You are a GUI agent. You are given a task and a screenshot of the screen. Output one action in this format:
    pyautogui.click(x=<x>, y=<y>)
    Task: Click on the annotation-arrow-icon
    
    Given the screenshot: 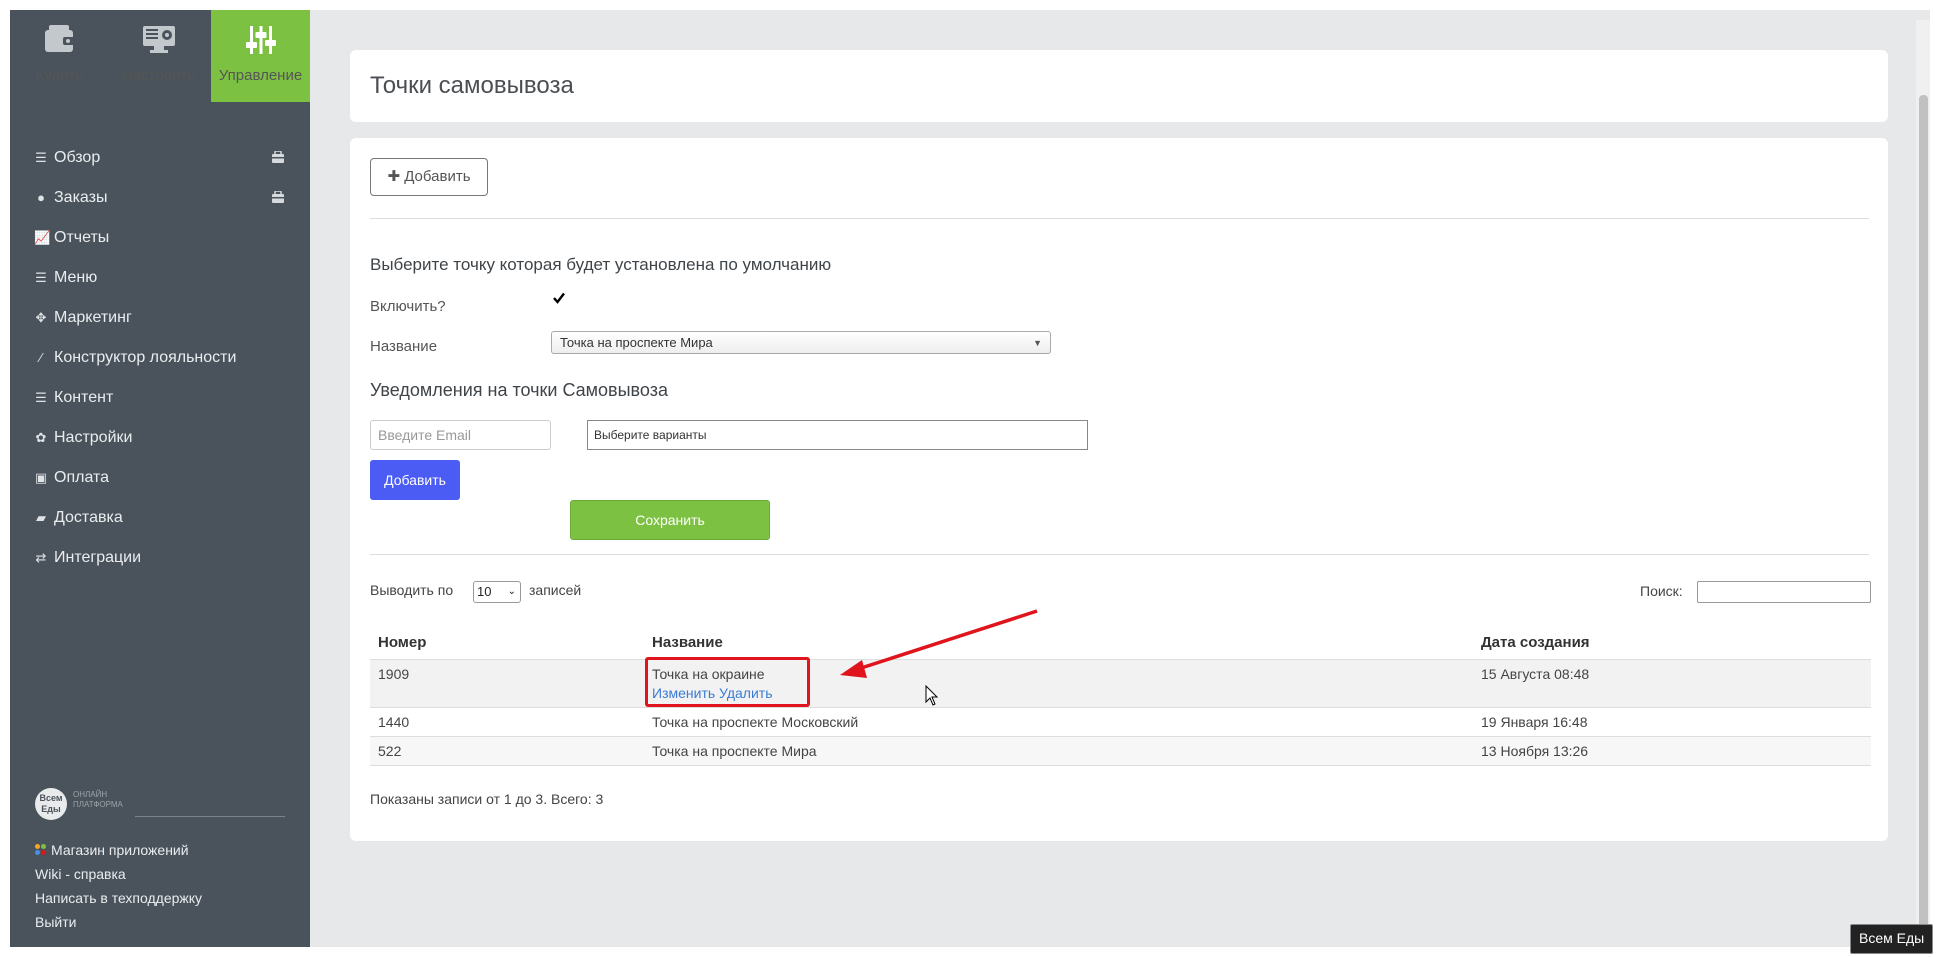 What is the action you would take?
    pyautogui.click(x=939, y=643)
    